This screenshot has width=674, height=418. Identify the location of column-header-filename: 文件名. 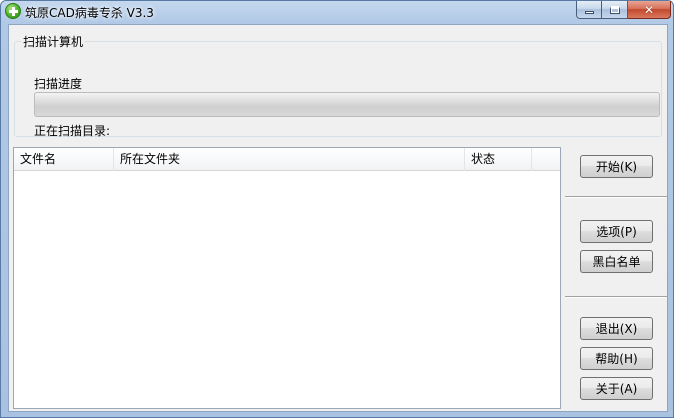
(64, 159).